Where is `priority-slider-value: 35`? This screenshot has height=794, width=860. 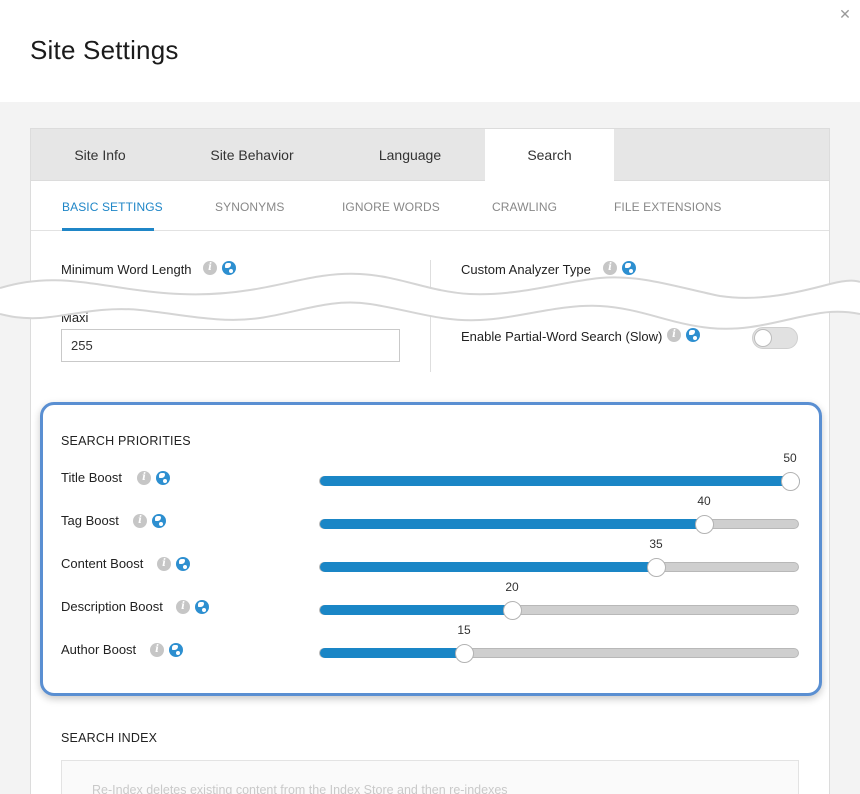 priority-slider-value: 35 is located at coordinates (656, 544).